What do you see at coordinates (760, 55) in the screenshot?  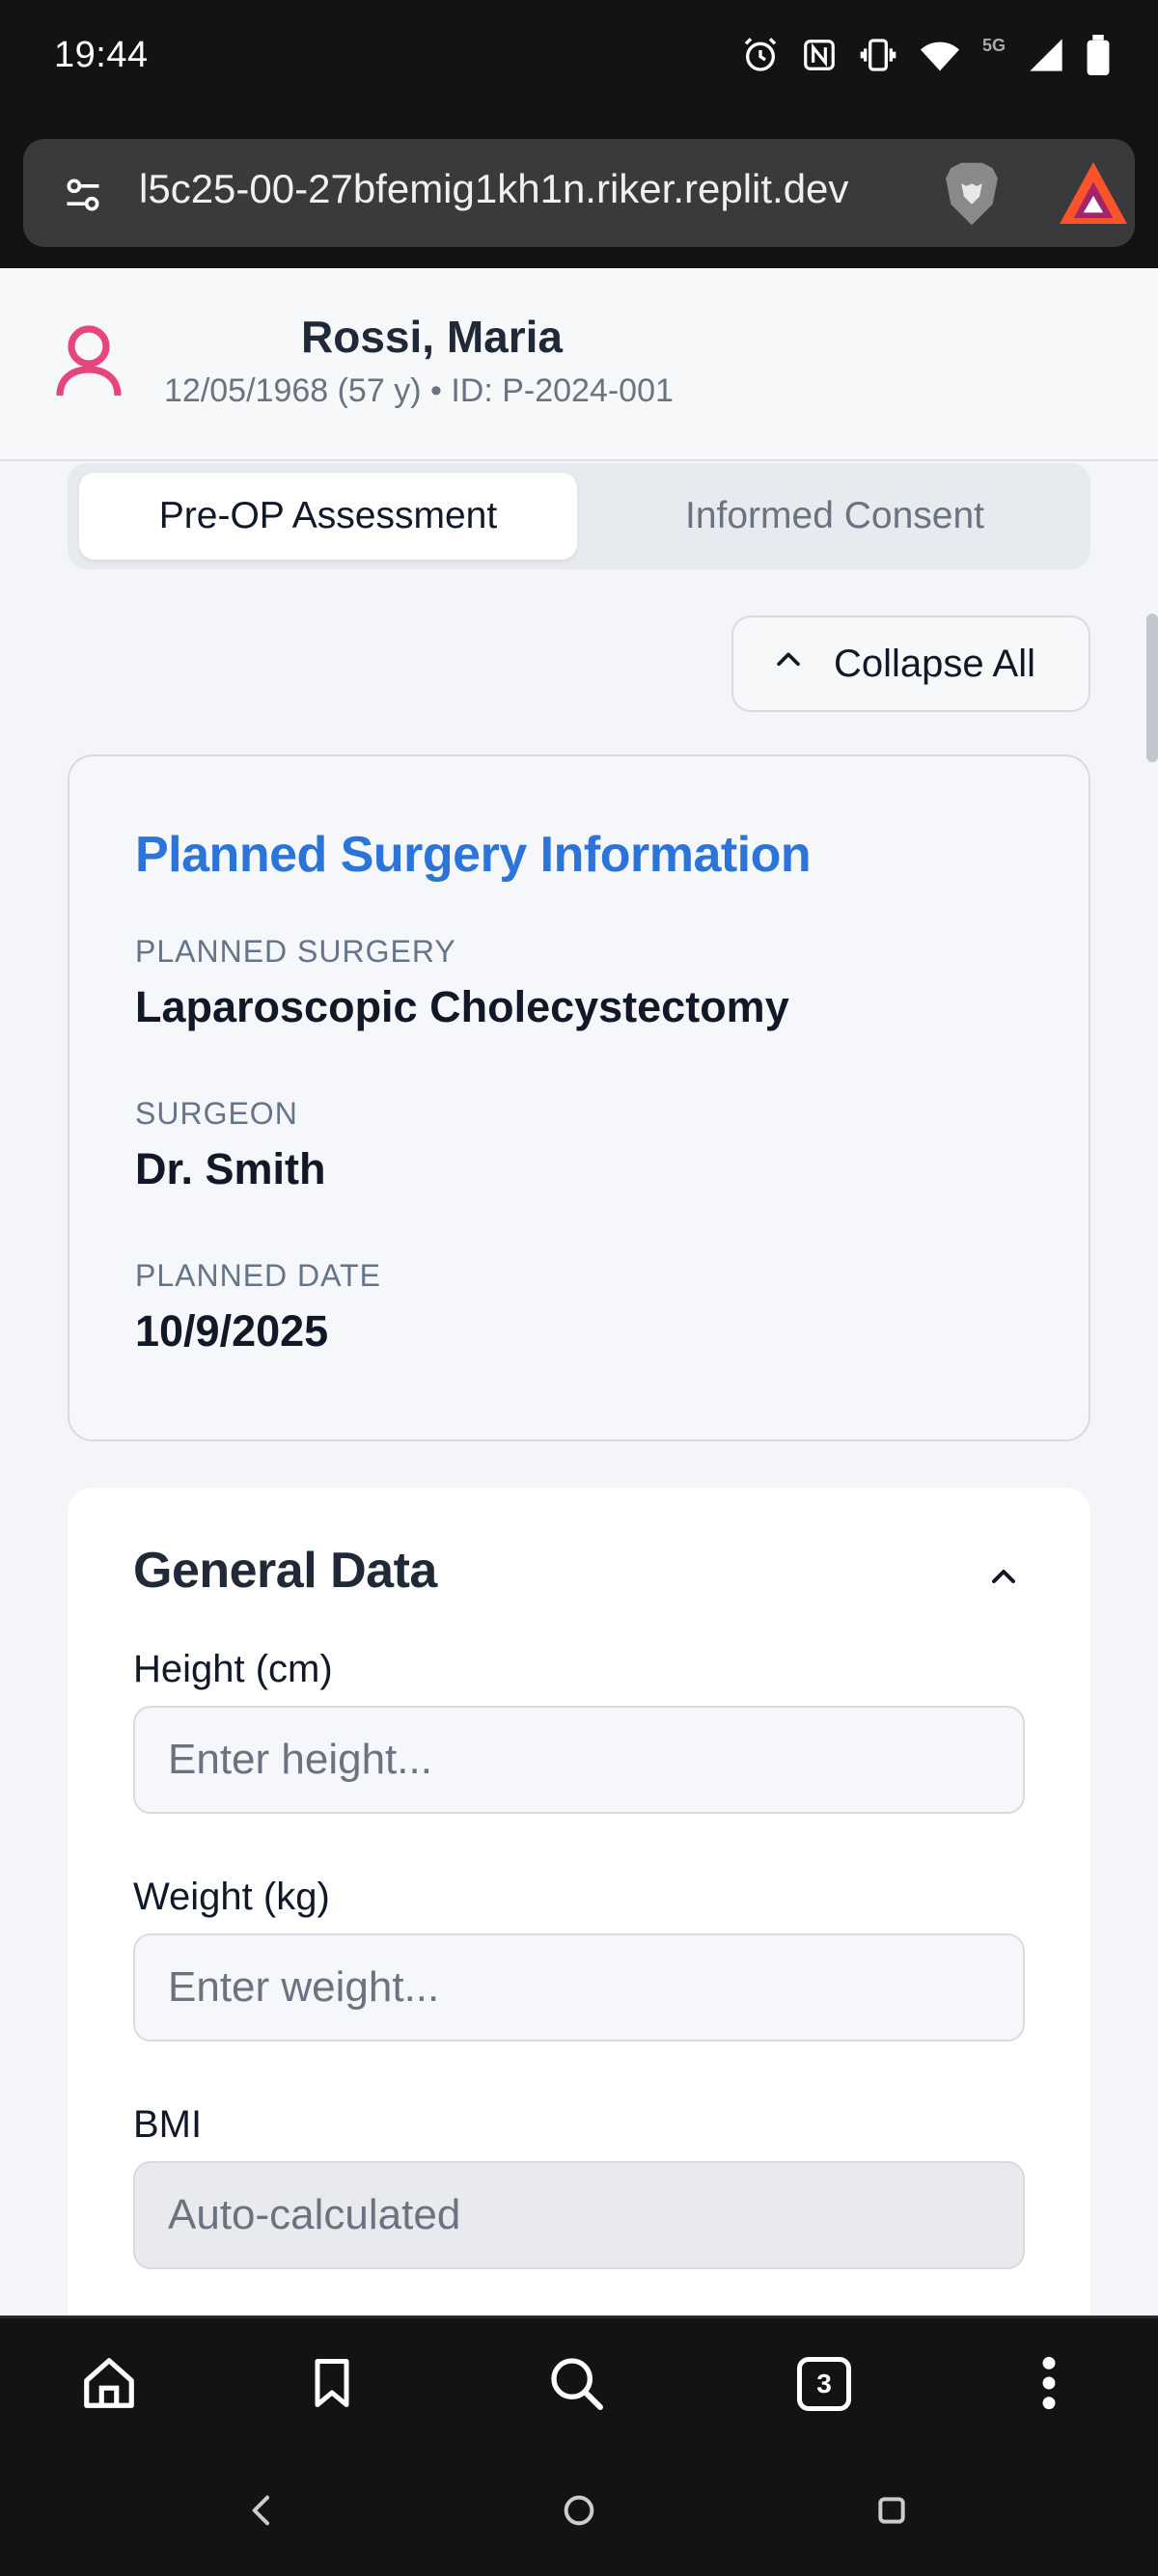 I see `alarm-icon` at bounding box center [760, 55].